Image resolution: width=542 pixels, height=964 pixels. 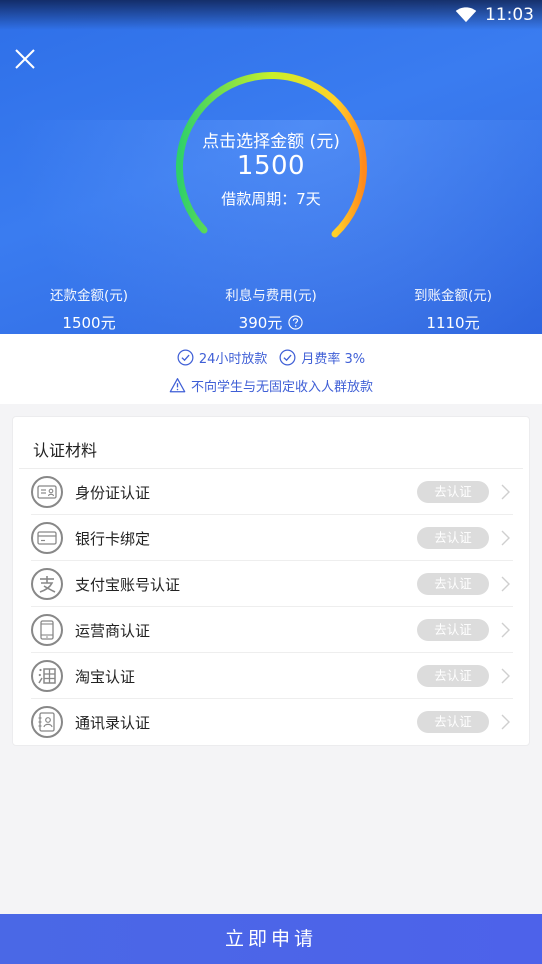 I want to click on amount-gauge: 点击选择金额 (元) 1500 借款周期：7天, so click(x=271, y=158).